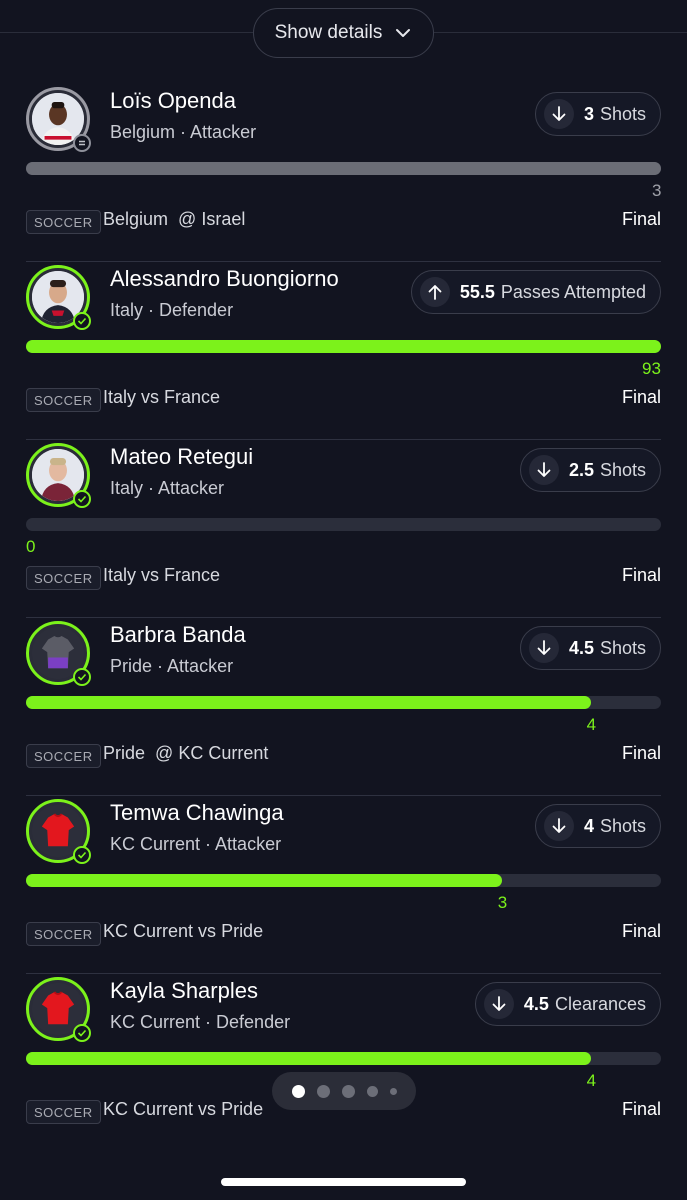 This screenshot has width=687, height=1200. Describe the element at coordinates (581, 469) in the screenshot. I see `stat-line-value: 2.5` at that location.